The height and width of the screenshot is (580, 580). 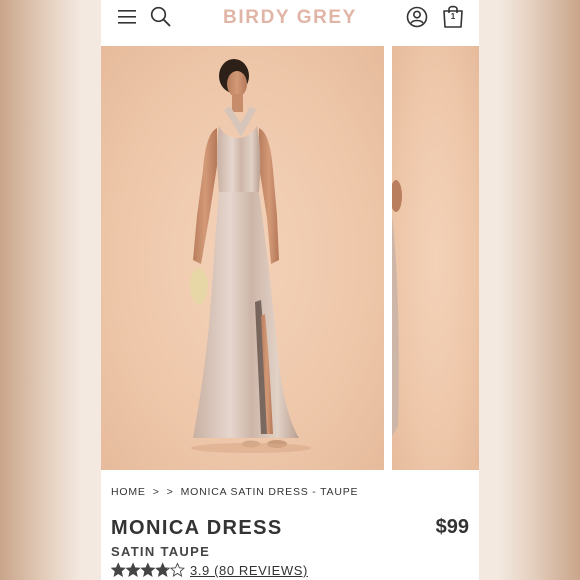 What do you see at coordinates (417, 17) in the screenshot?
I see `account-icon` at bounding box center [417, 17].